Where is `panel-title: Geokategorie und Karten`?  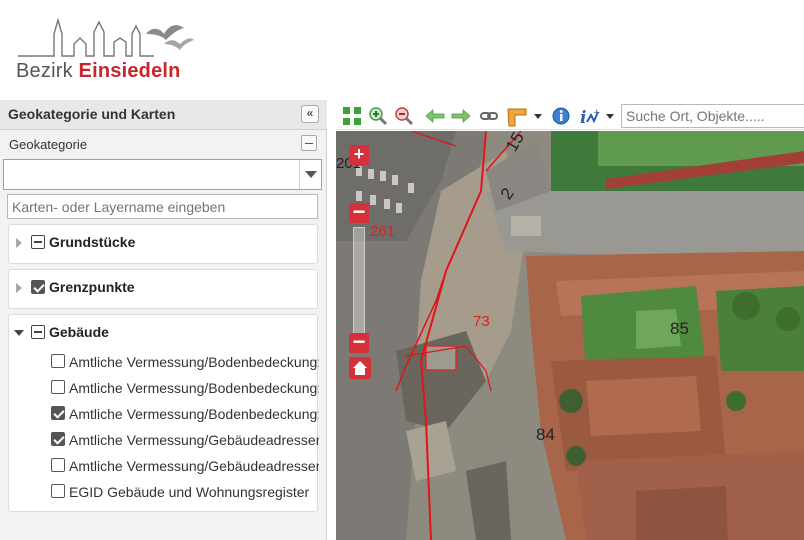
panel-title: Geokategorie und Karten is located at coordinates (92, 114).